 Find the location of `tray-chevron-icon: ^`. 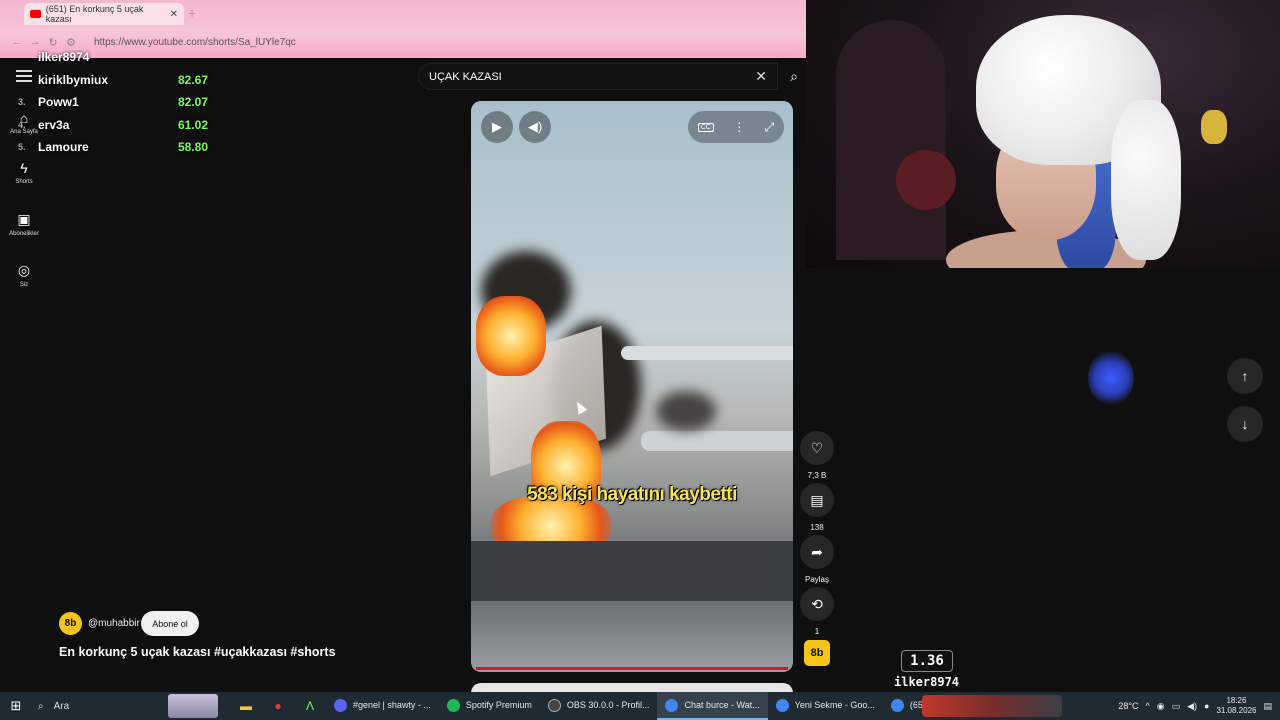

tray-chevron-icon: ^ is located at coordinates (1147, 706).